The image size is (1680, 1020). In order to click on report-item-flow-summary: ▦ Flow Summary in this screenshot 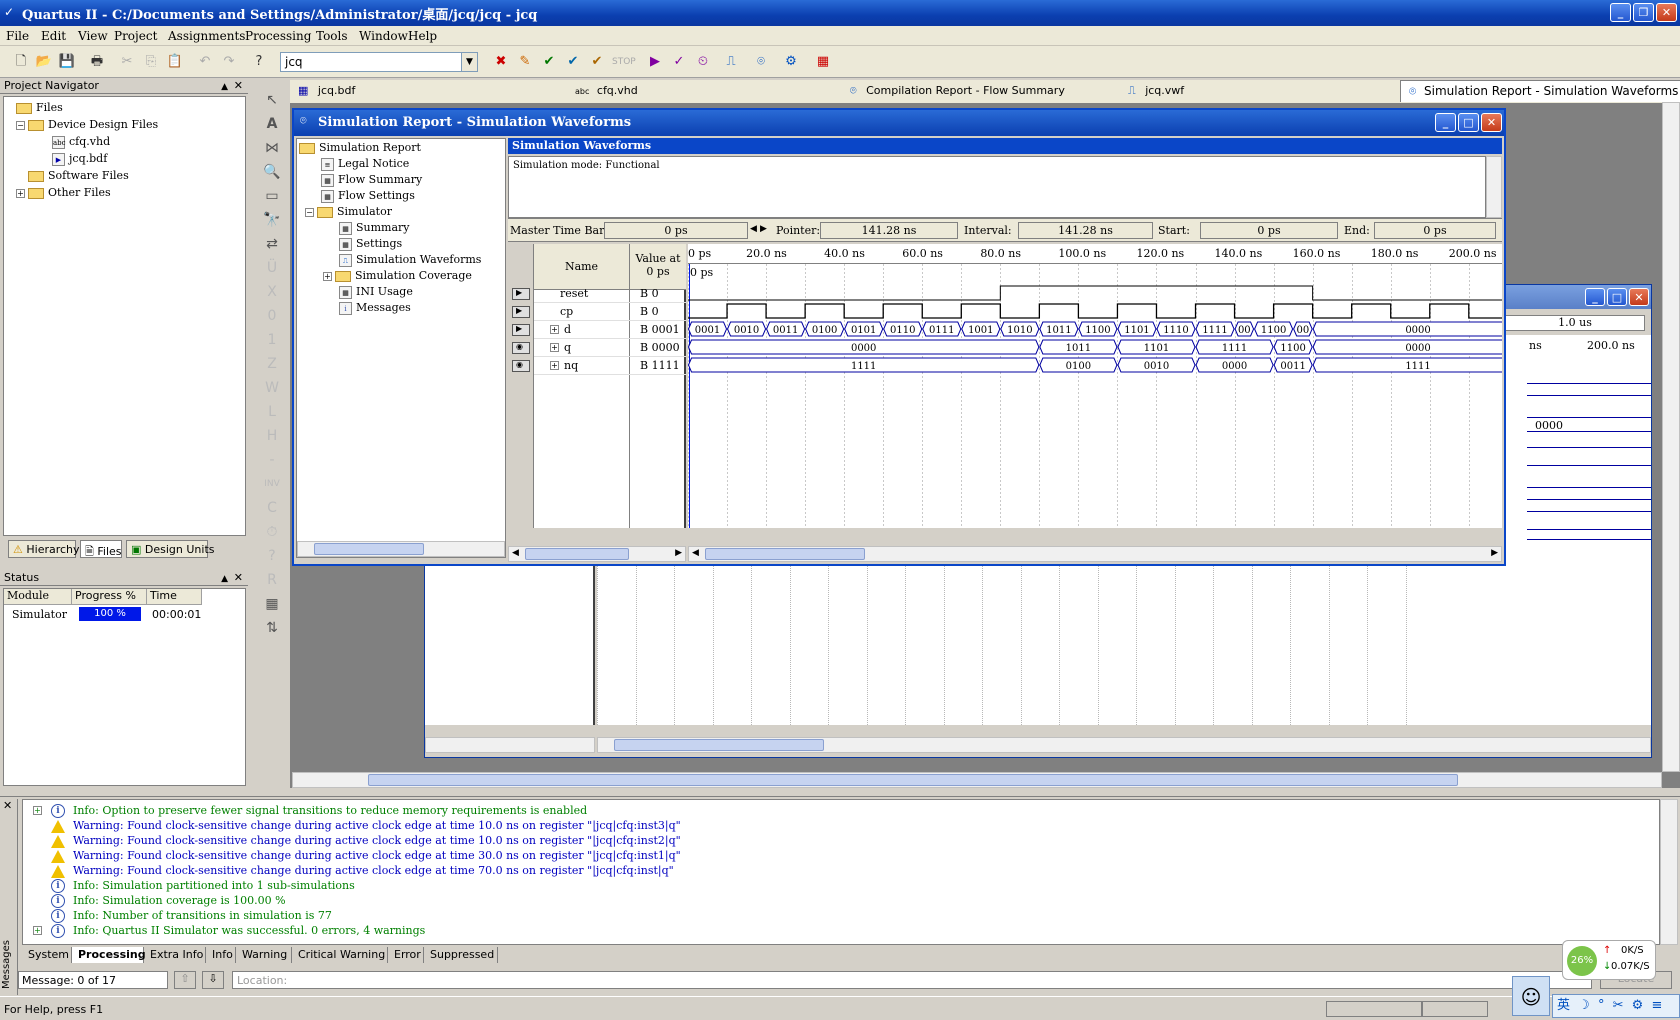, I will do `click(371, 180)`.